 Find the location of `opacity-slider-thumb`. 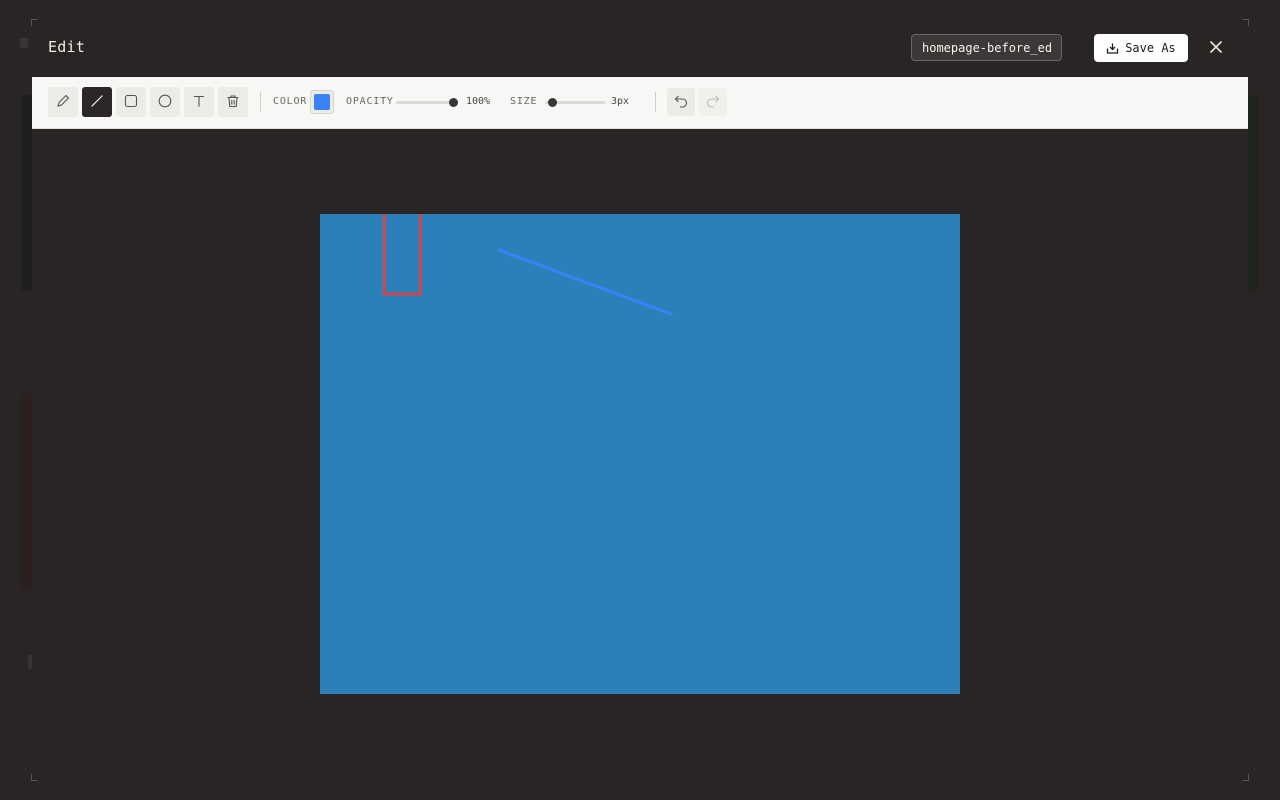

opacity-slider-thumb is located at coordinates (453, 102).